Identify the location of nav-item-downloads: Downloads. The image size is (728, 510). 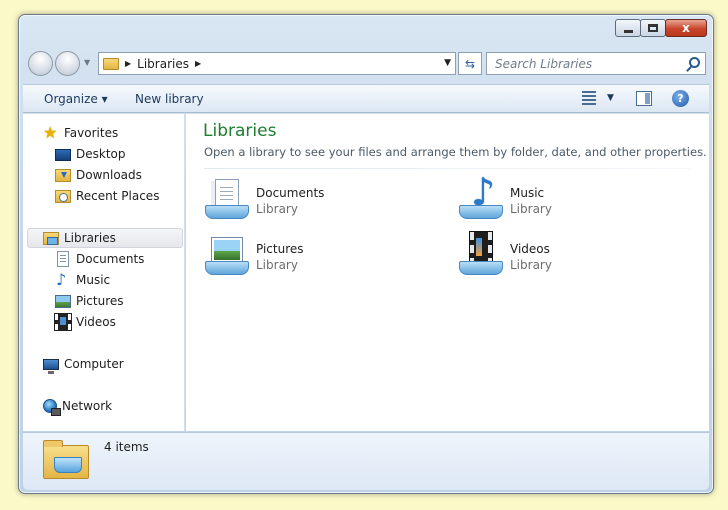
(98, 175).